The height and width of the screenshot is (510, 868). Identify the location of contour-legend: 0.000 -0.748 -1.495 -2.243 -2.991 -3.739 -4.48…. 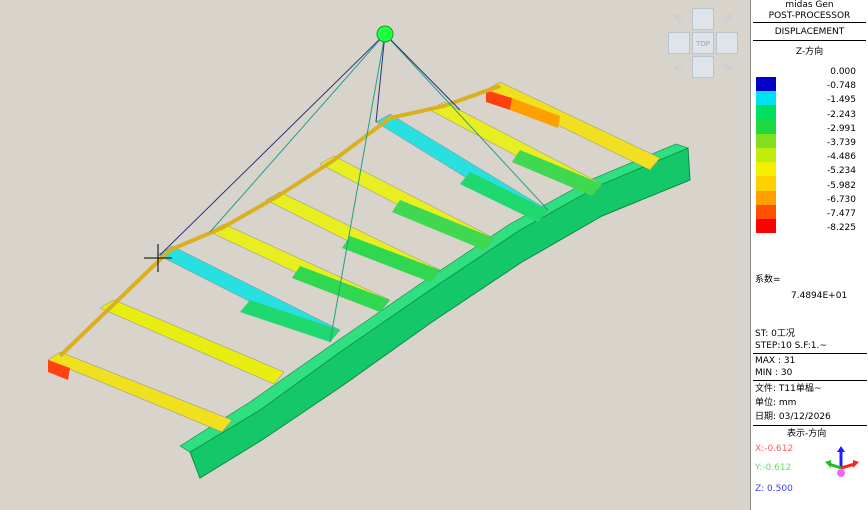
(811, 153).